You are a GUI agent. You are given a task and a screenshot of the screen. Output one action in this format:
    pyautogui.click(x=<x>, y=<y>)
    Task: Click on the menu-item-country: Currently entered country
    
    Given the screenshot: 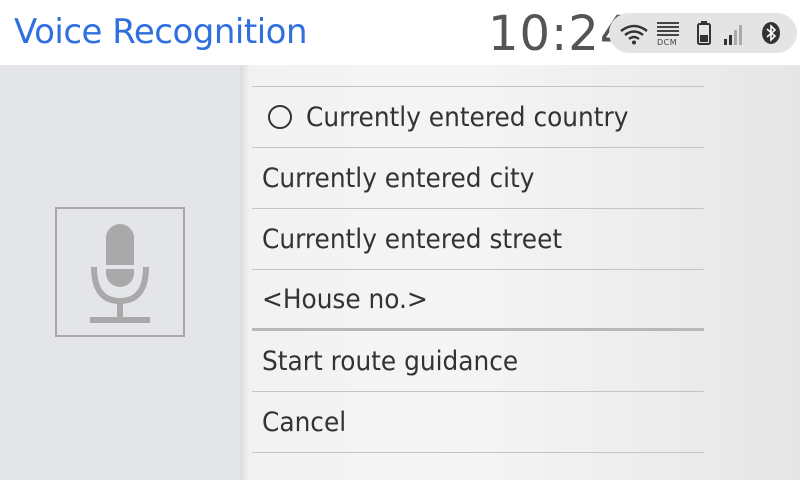 What is the action you would take?
    pyautogui.click(x=478, y=117)
    